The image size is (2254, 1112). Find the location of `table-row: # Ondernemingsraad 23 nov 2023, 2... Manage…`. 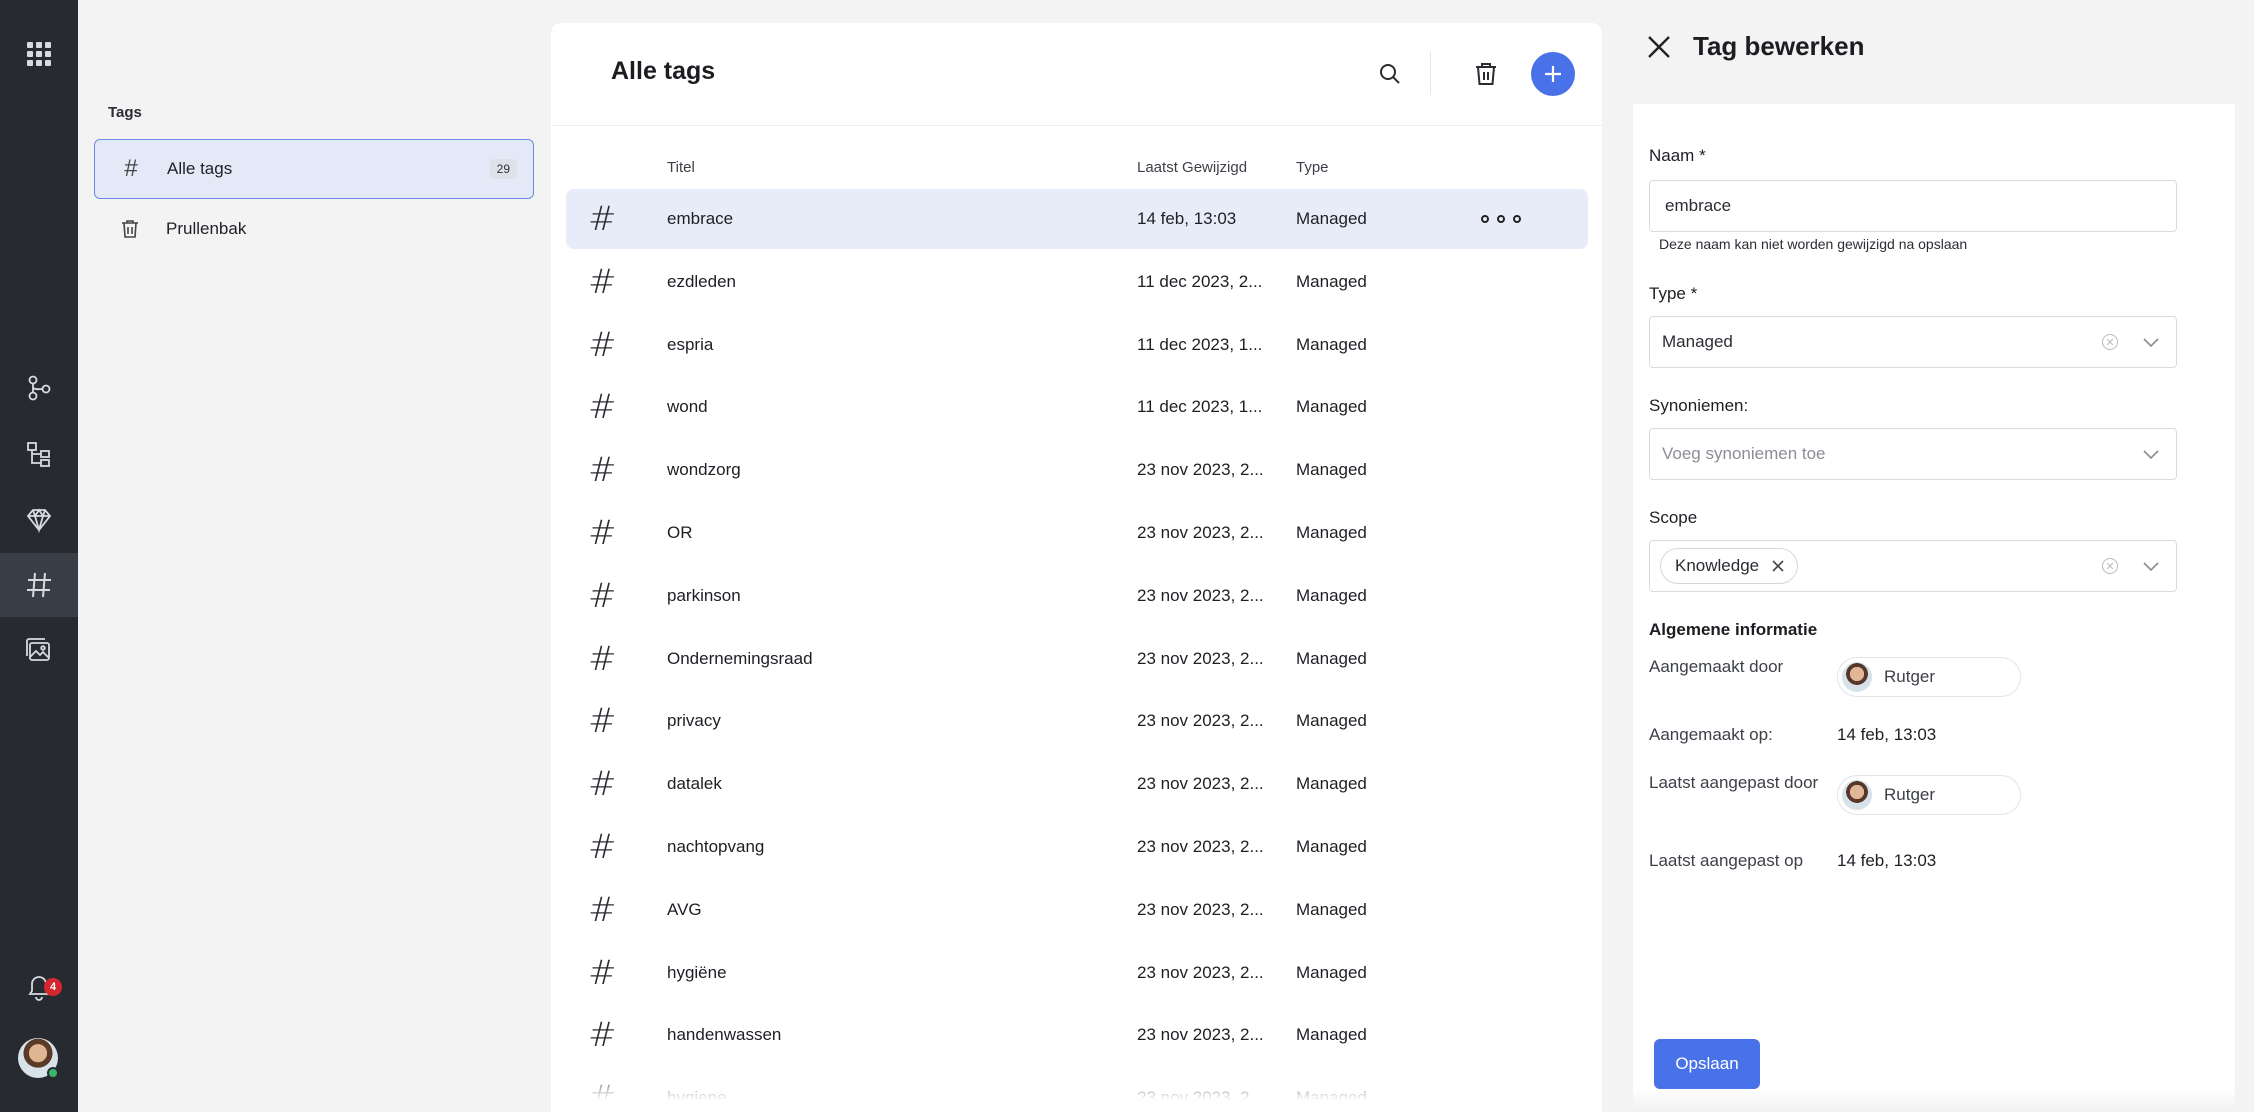

table-row: # Ondernemingsraad 23 nov 2023, 2... Manage… is located at coordinates (1077, 659).